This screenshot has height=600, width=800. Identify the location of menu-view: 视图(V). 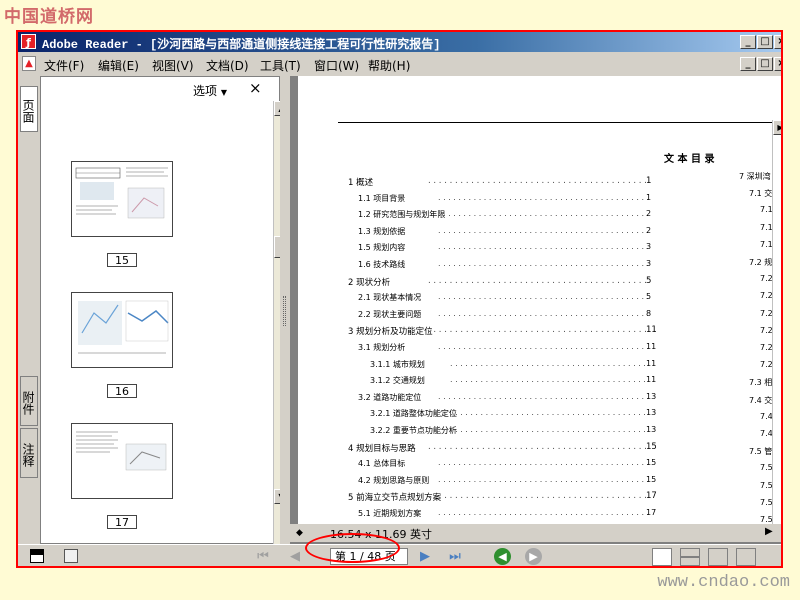
(173, 65).